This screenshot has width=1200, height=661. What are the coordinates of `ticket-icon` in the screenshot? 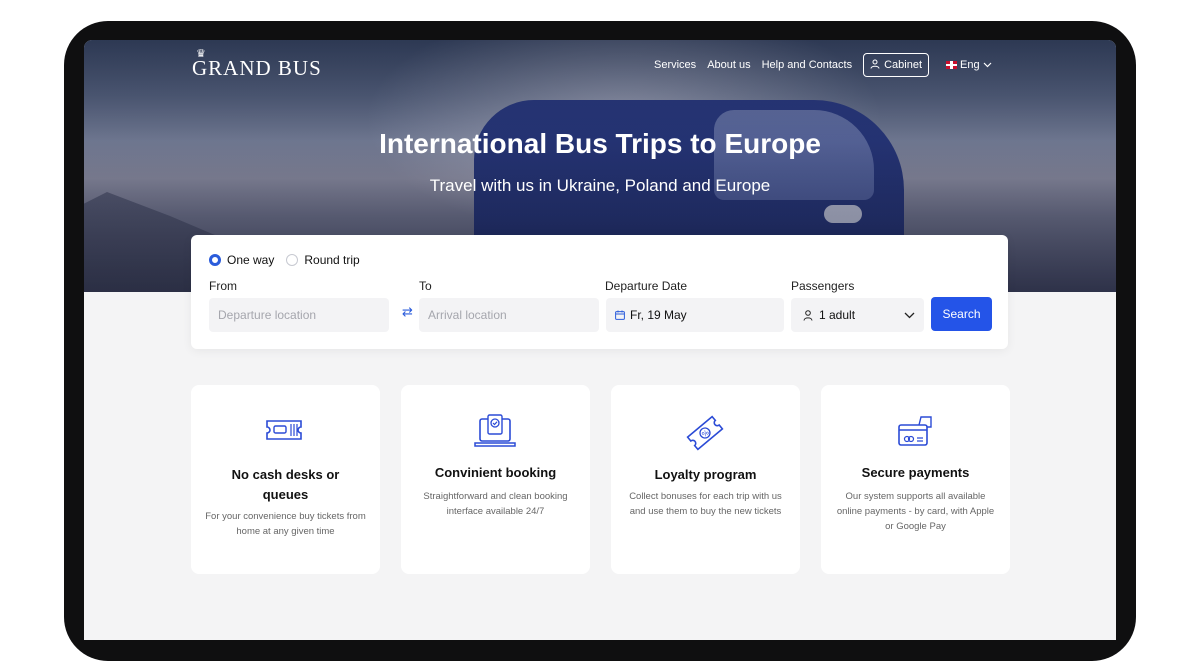 It's located at (285, 433).